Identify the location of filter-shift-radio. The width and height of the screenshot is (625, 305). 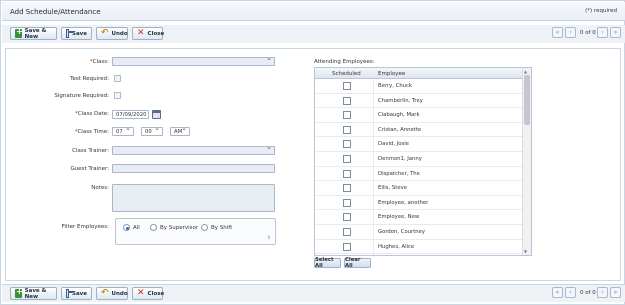
(204, 227).